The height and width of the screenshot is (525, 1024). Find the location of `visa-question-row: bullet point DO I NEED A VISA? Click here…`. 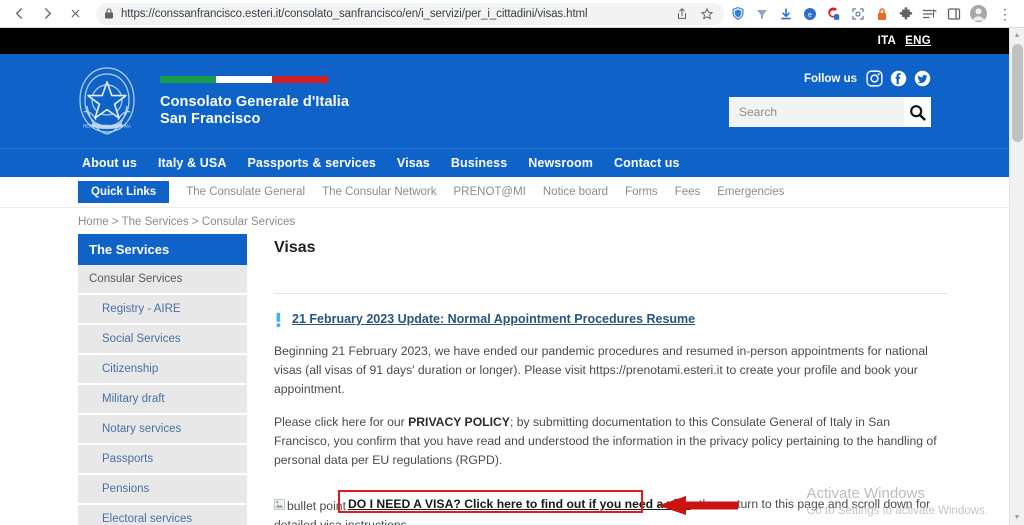

visa-question-row: bullet point DO I NEED A VISA? Click here… is located at coordinates (610, 507).